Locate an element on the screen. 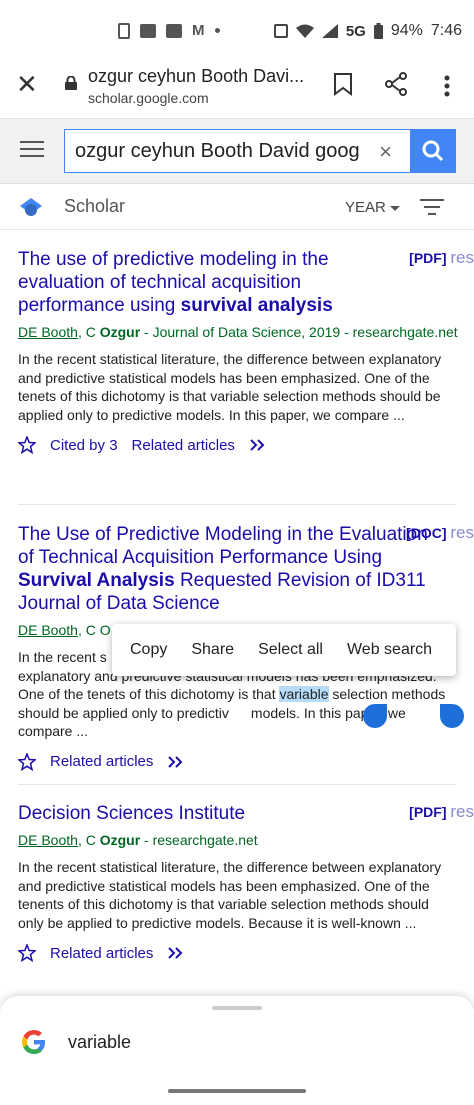  hamburger-menu-icon is located at coordinates (32, 150).